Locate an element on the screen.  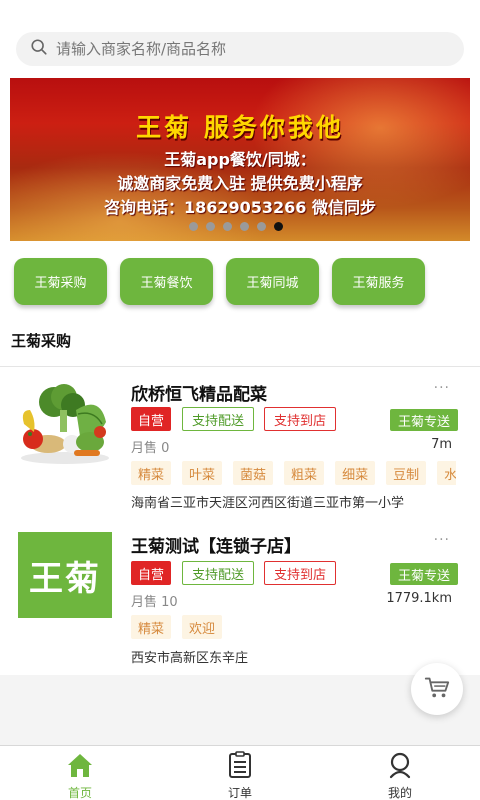
monthly-sales: 月售 10 is located at coordinates (154, 602).